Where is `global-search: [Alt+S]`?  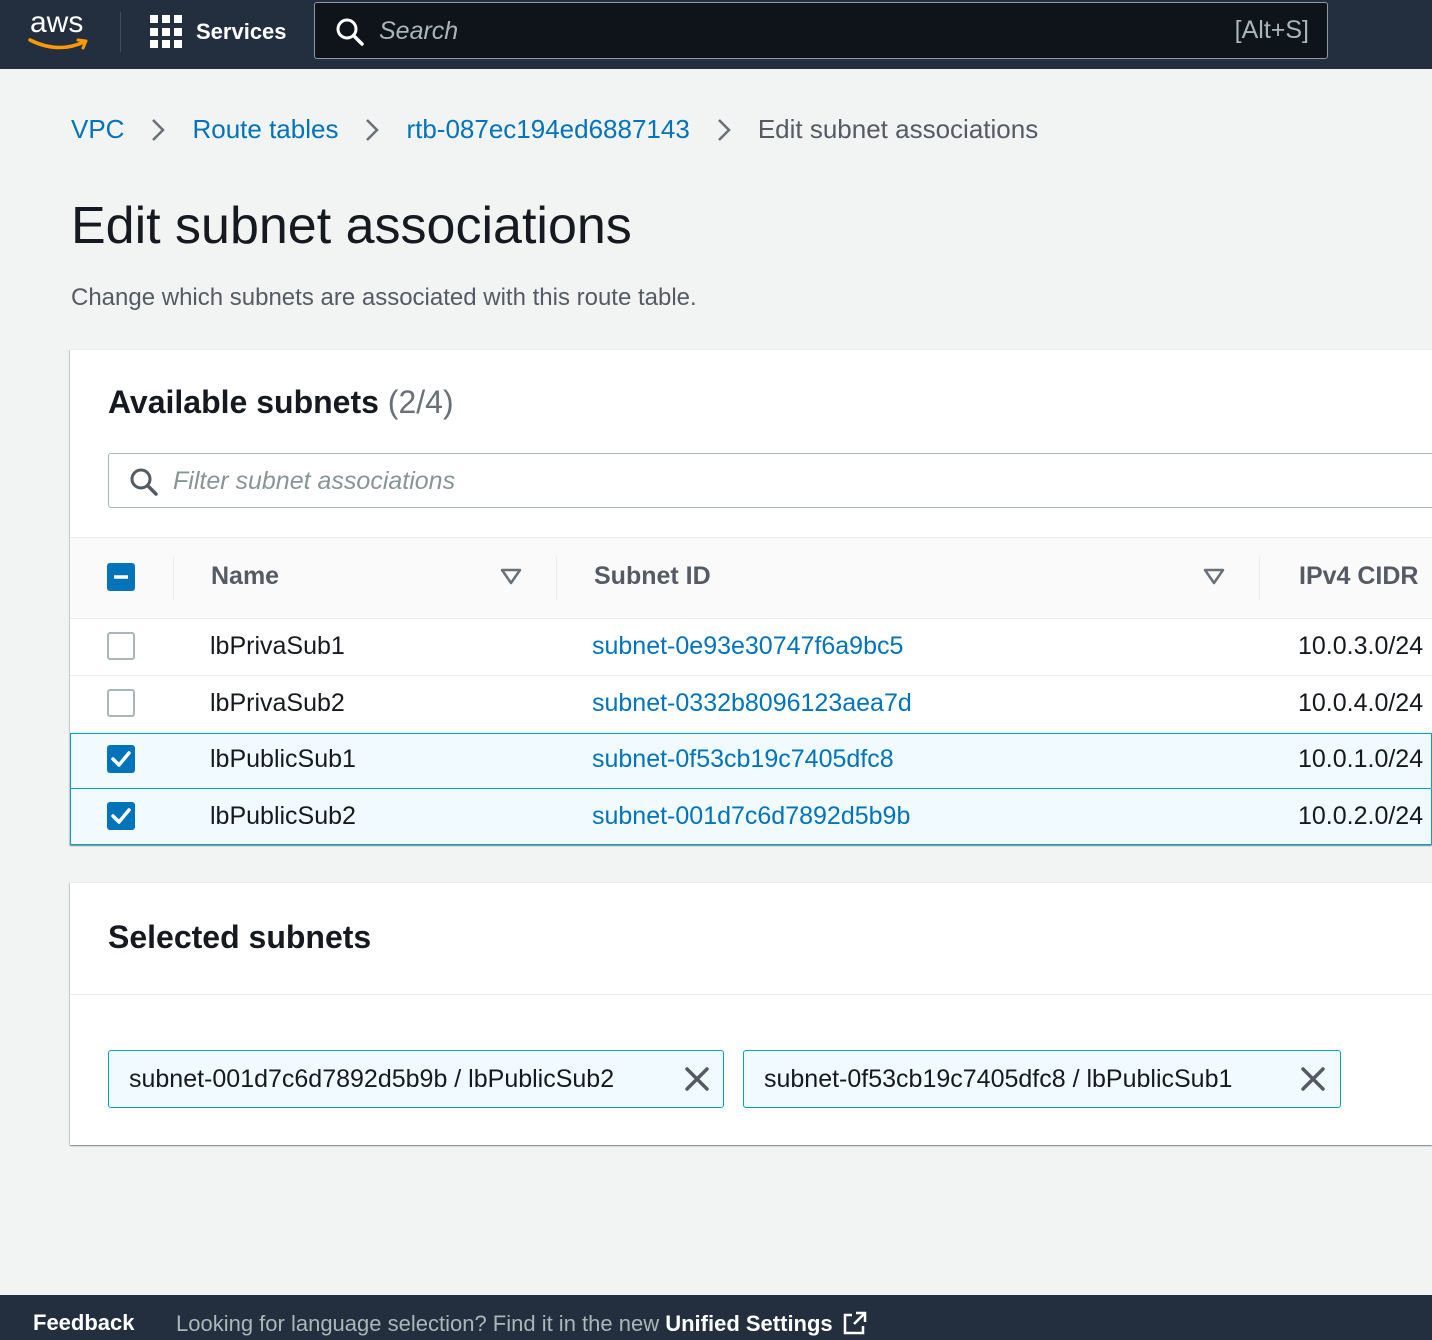
global-search: [Alt+S] is located at coordinates (821, 30).